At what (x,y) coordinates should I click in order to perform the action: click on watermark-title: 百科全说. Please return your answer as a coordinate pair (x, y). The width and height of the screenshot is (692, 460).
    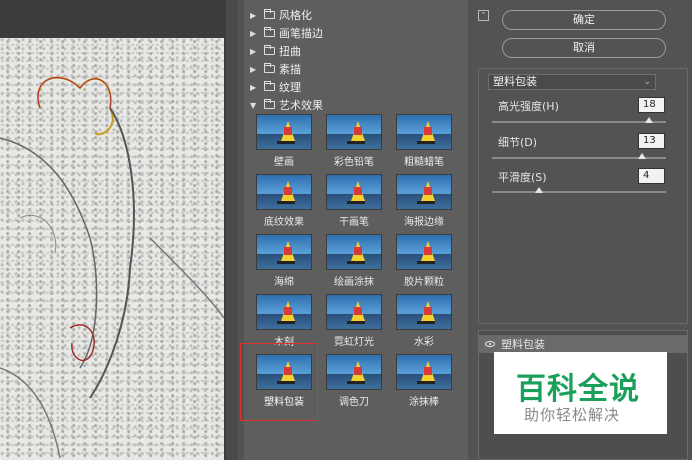
    Looking at the image, I should click on (578, 389).